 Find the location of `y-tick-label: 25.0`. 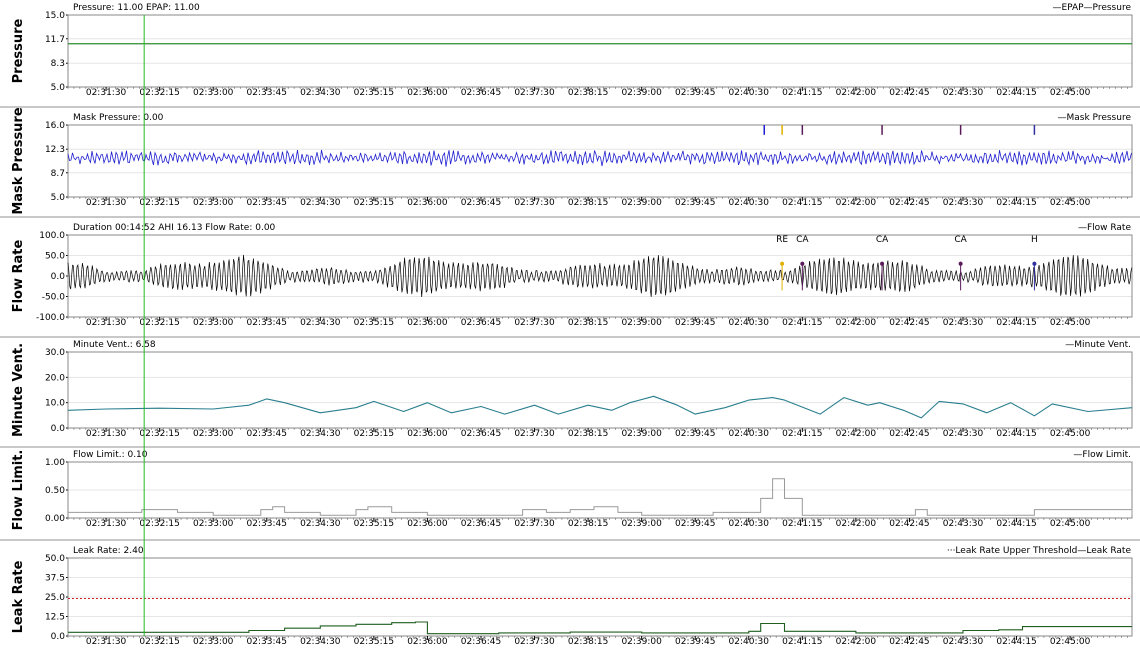

y-tick-label: 25.0 is located at coordinates (55, 598).